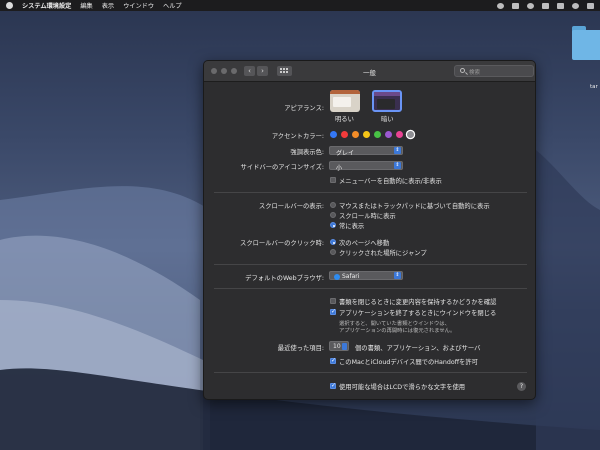 The image size is (600, 450). What do you see at coordinates (333, 215) in the screenshot?
I see `scrollbars-scrolling-radio` at bounding box center [333, 215].